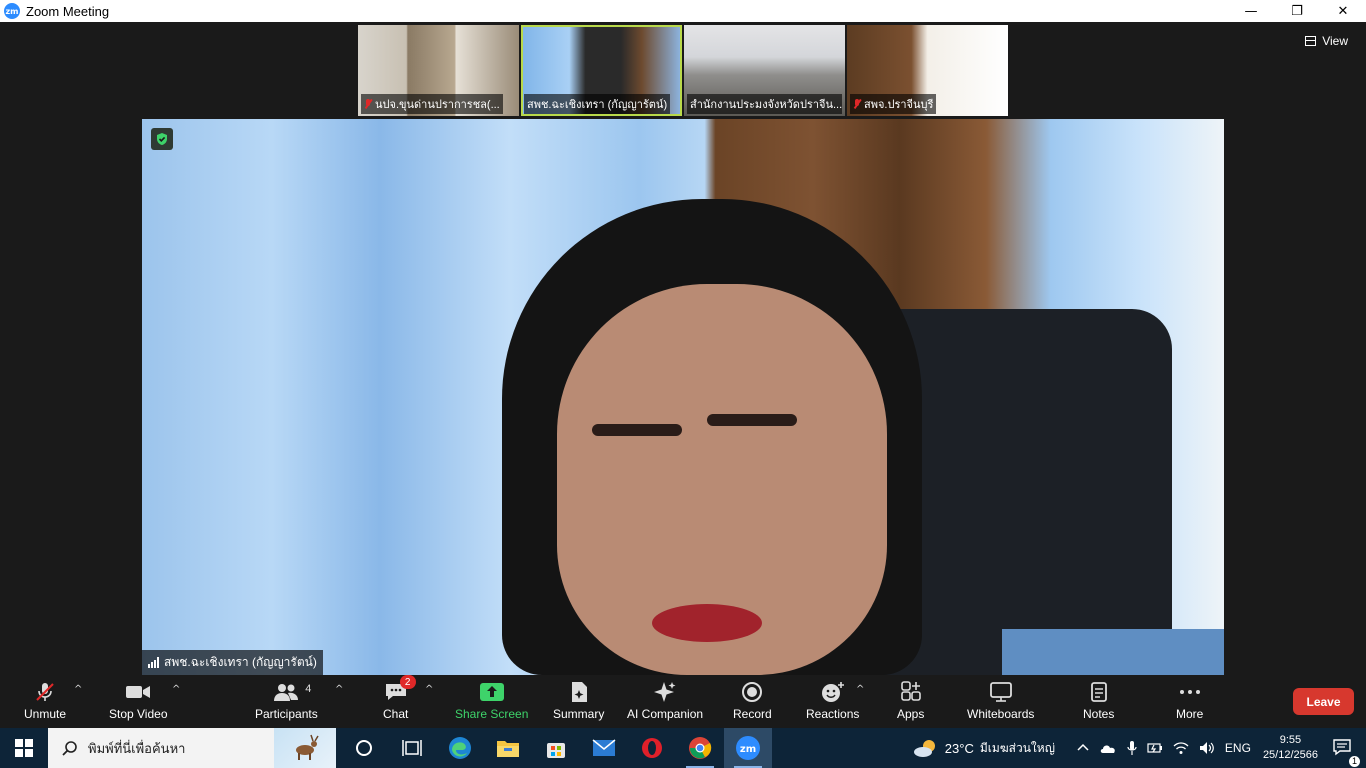  I want to click on unmute-button: Unmute, so click(45, 701).